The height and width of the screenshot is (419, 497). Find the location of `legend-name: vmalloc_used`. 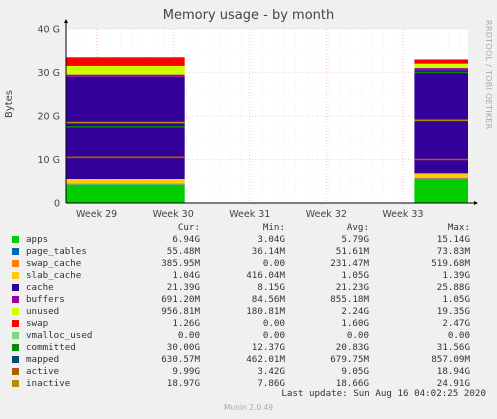

legend-name: vmalloc_used is located at coordinates (59, 335).